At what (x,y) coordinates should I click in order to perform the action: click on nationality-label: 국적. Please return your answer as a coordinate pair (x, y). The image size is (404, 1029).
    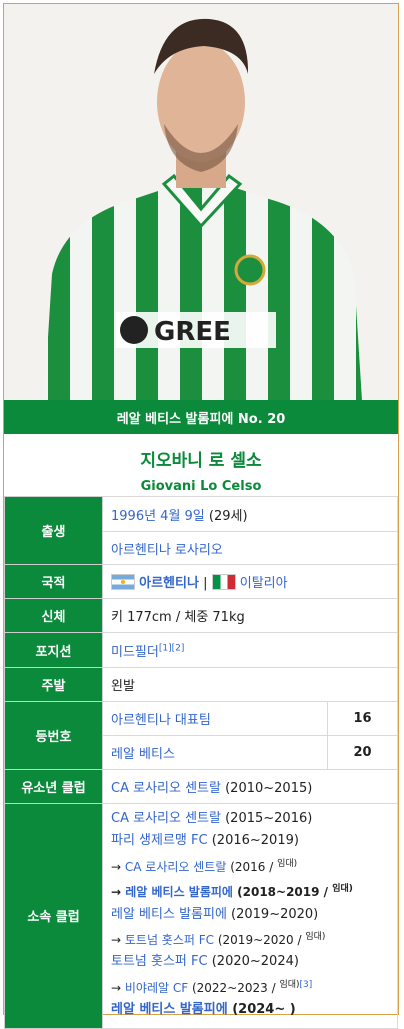
    Looking at the image, I should click on (53, 581).